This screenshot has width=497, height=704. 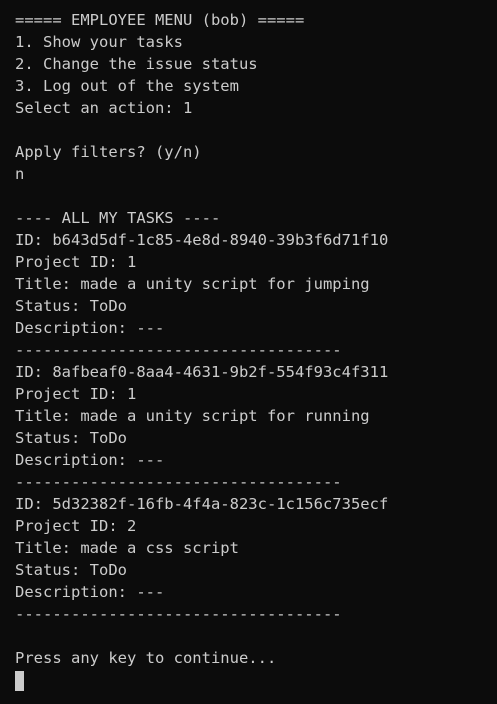 I want to click on menu-option-change-status: 2. Change the issue status, so click(x=136, y=64).